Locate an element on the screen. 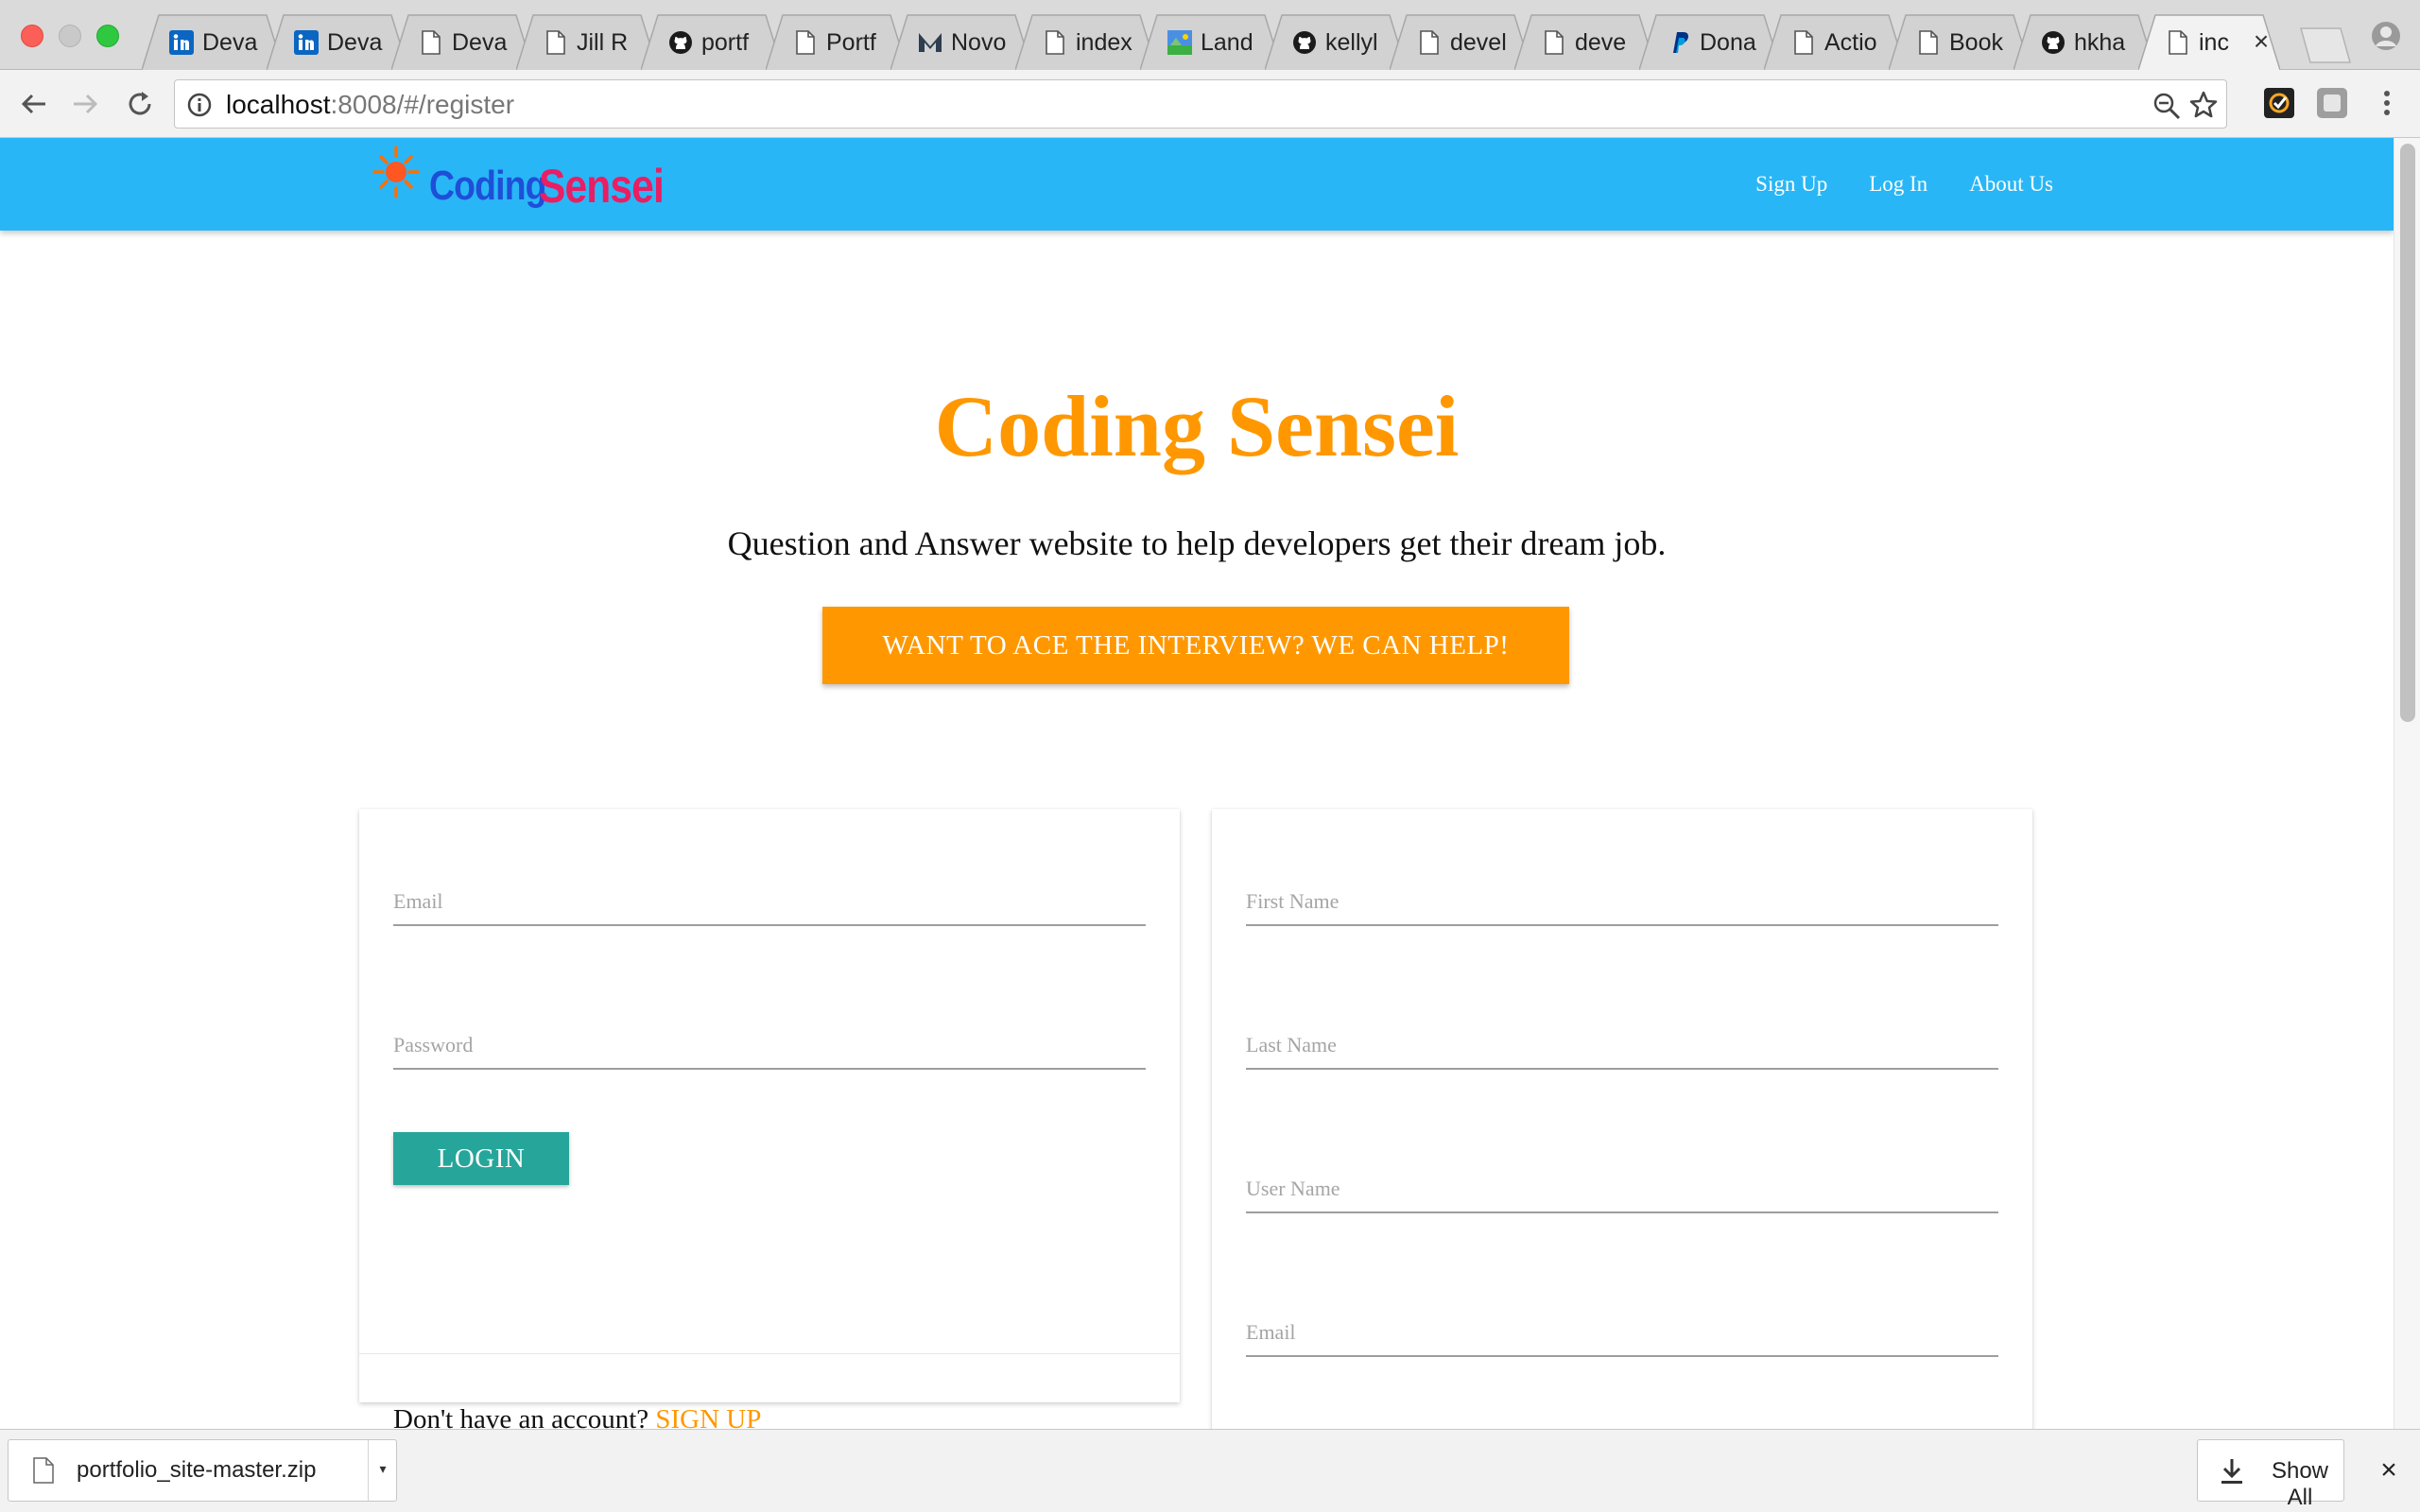 The image size is (2420, 1512). browser-tab: Novo is located at coordinates (961, 41).